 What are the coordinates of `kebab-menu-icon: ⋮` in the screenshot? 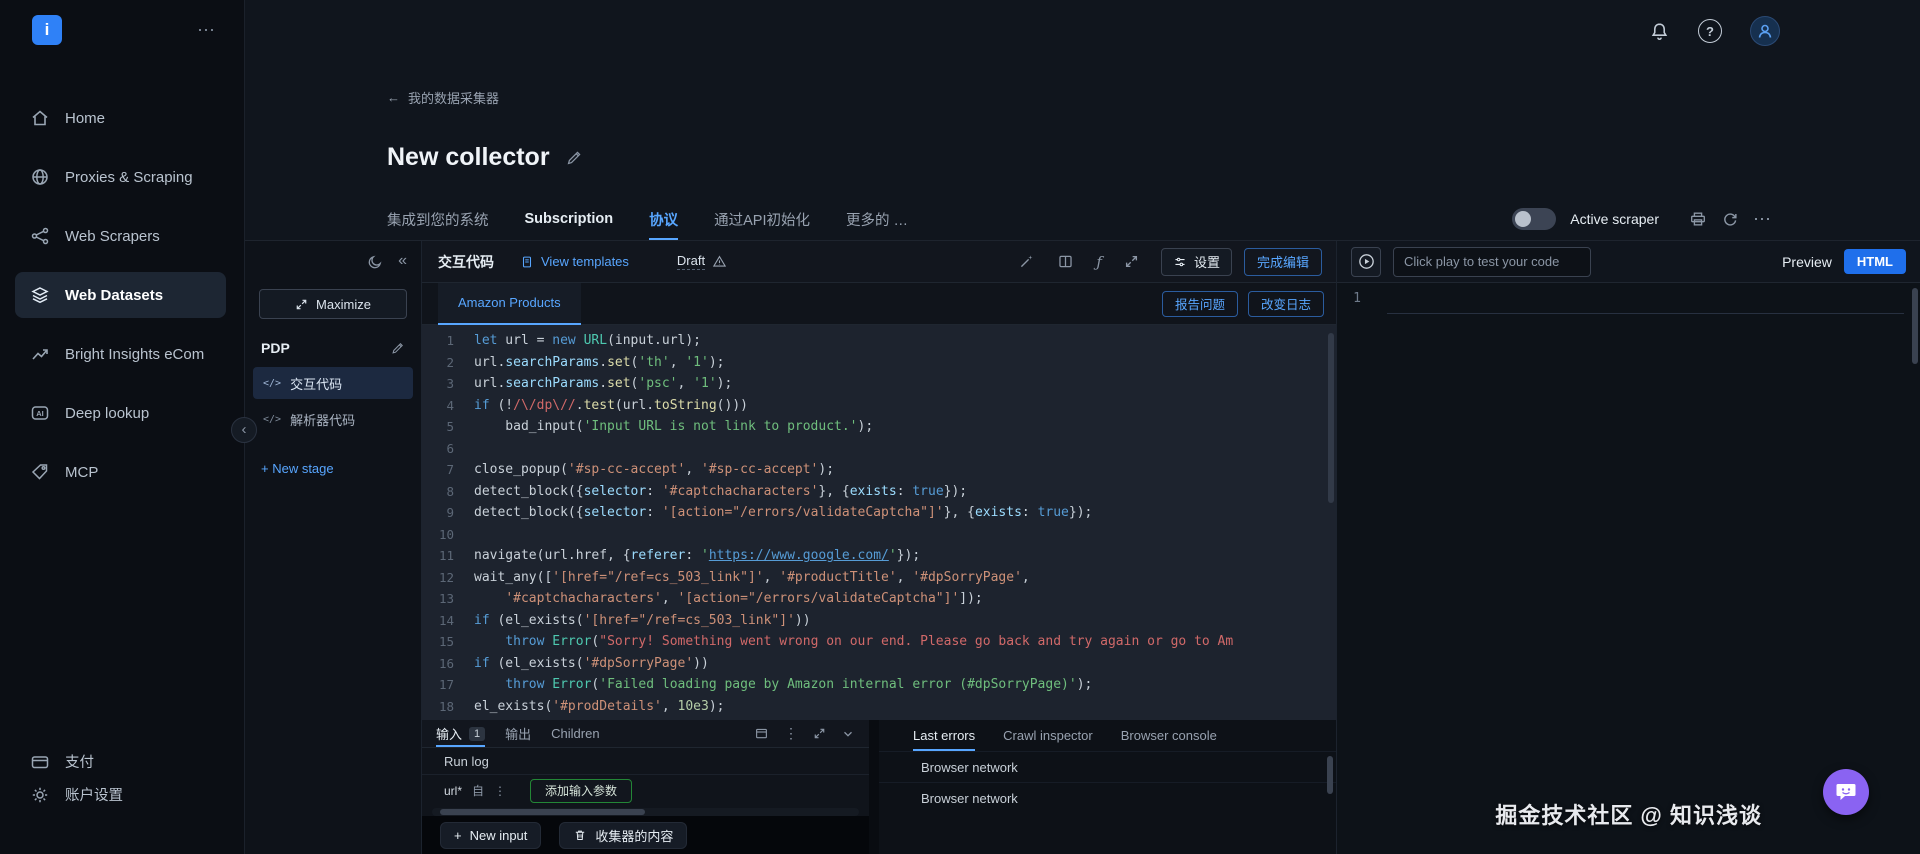 It's located at (791, 733).